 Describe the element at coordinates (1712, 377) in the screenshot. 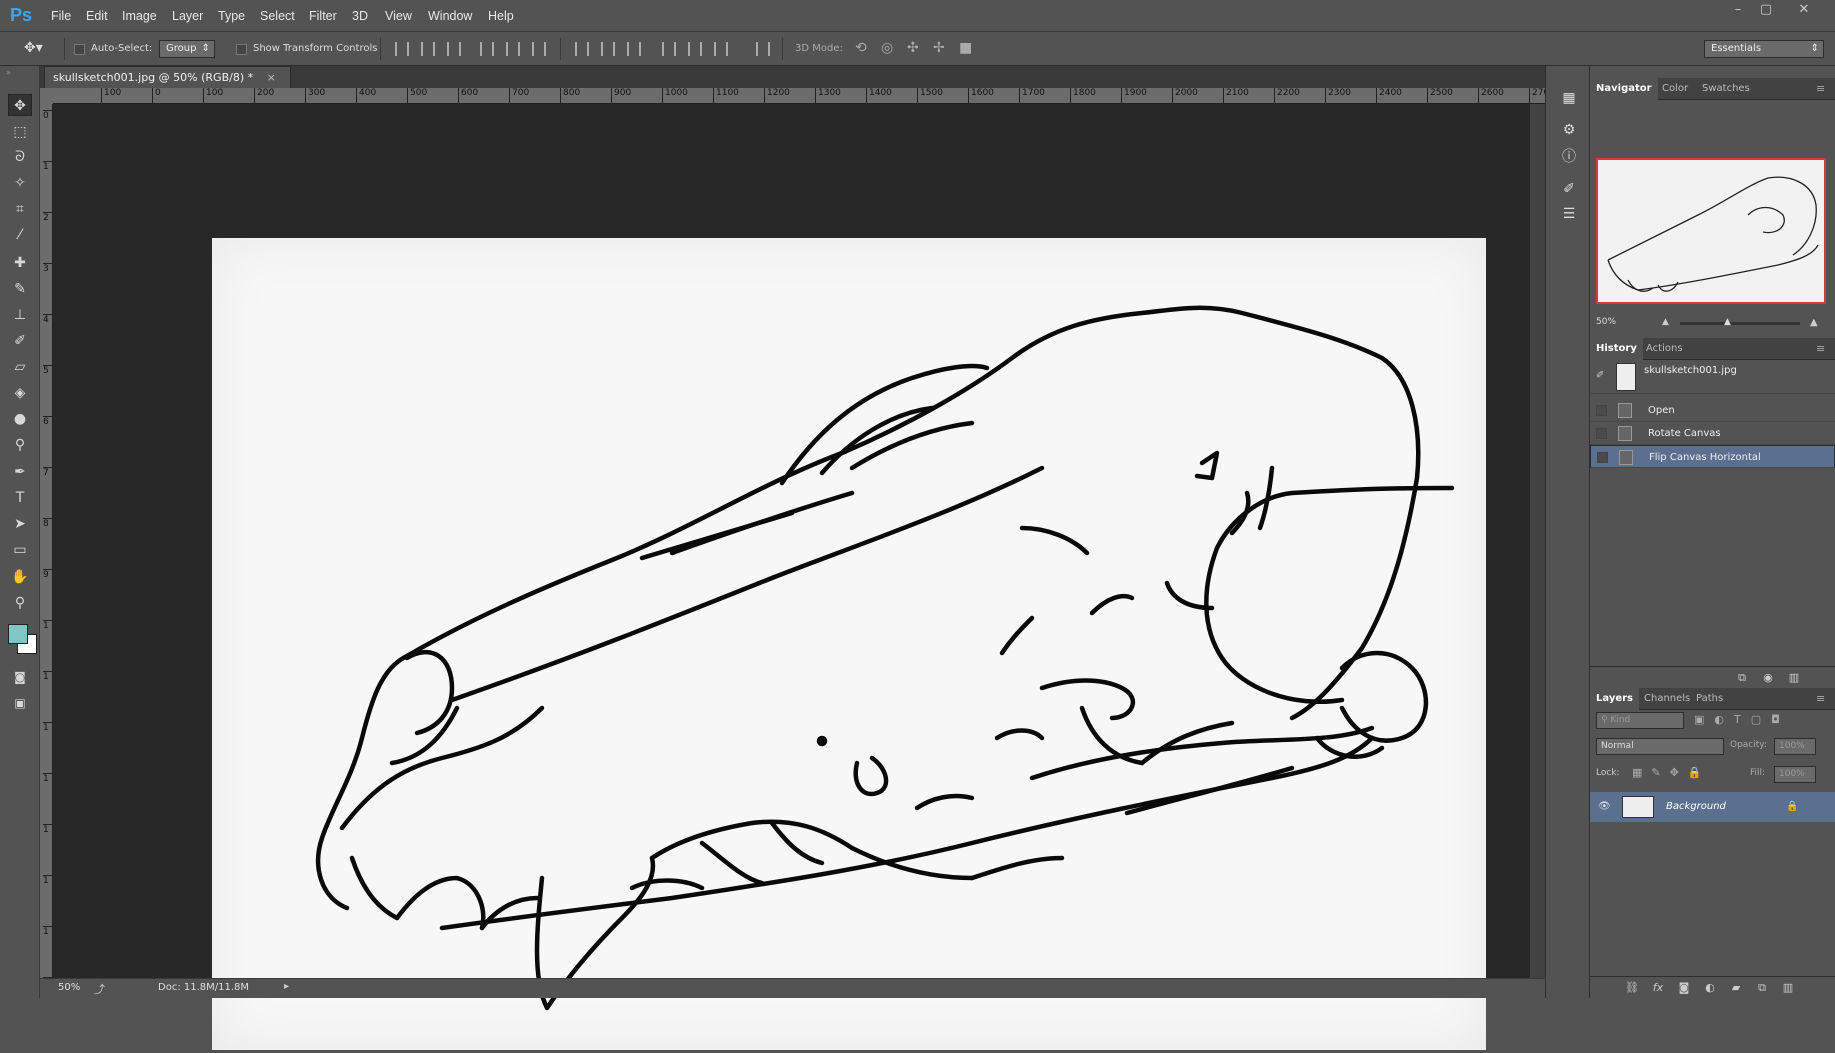

I see `history-snapshot: ✐ skullsketch001.jpg` at that location.